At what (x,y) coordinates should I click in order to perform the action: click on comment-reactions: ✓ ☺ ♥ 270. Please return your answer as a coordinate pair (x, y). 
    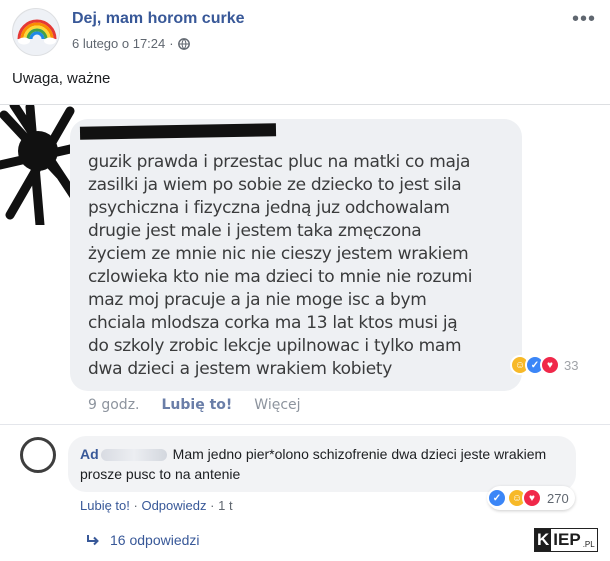
    Looking at the image, I should click on (531, 498).